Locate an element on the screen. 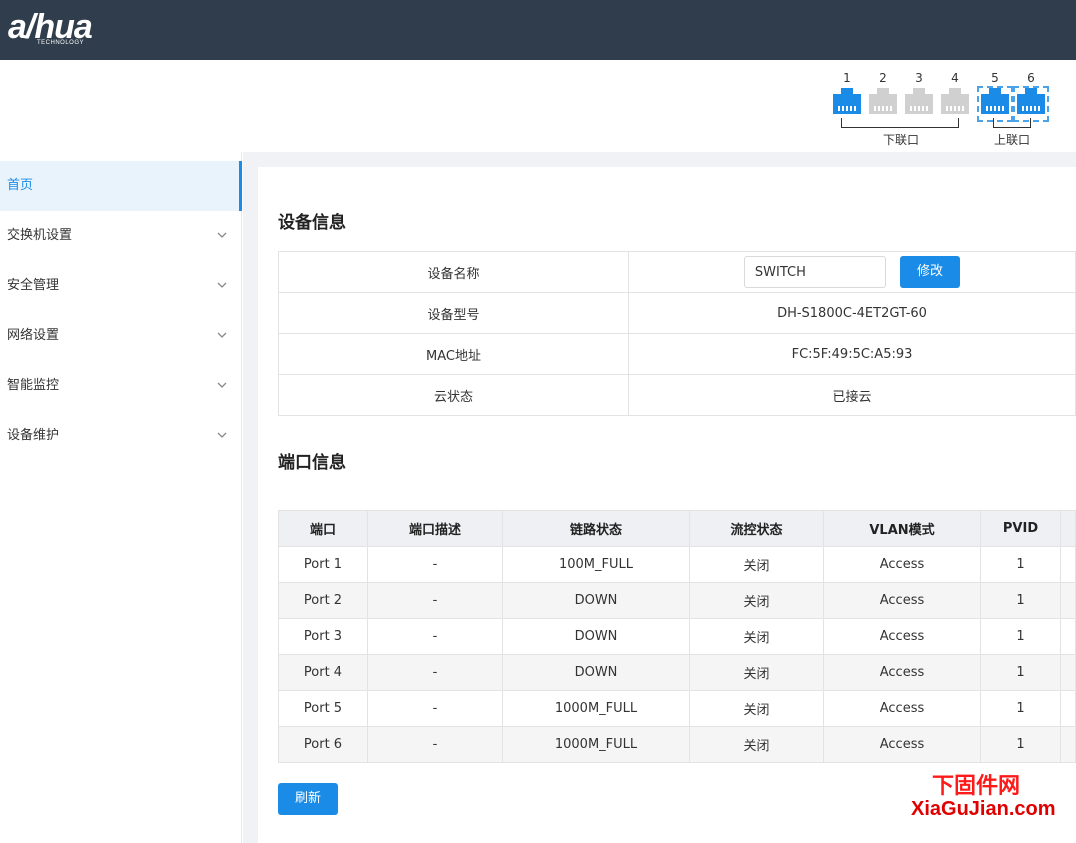 Image resolution: width=1076 pixels, height=843 pixels. table-row: Port 6 - 1000M_FULL 关闭 Access 1 is located at coordinates (677, 744).